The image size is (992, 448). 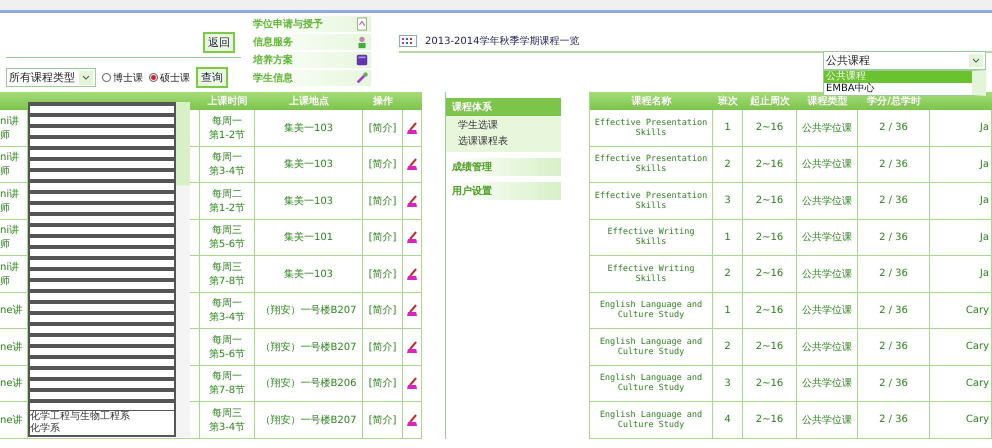 I want to click on table-cell: 每周三 第5-6节, so click(x=227, y=237).